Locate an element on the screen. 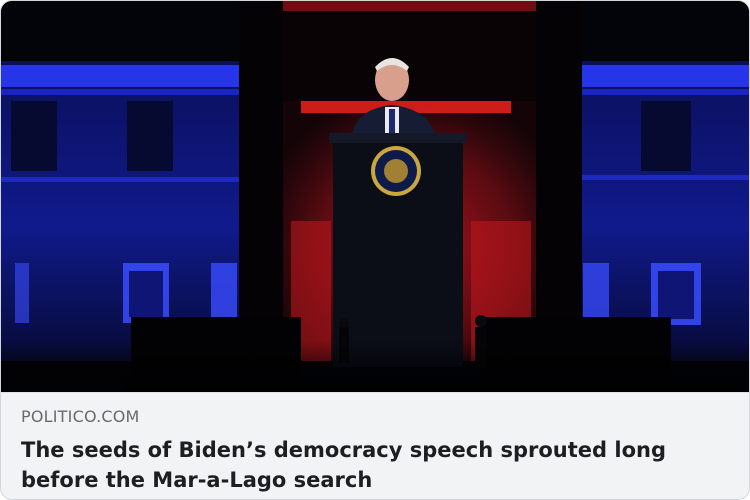 The width and height of the screenshot is (750, 500). podium is located at coordinates (398, 250).